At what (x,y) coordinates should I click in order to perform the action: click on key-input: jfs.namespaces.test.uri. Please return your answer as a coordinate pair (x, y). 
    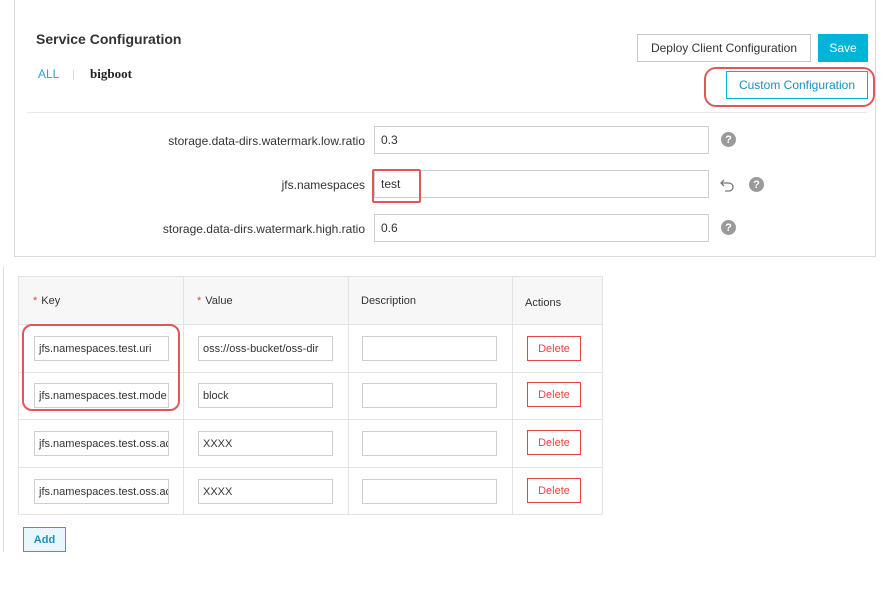
    Looking at the image, I should click on (101, 348).